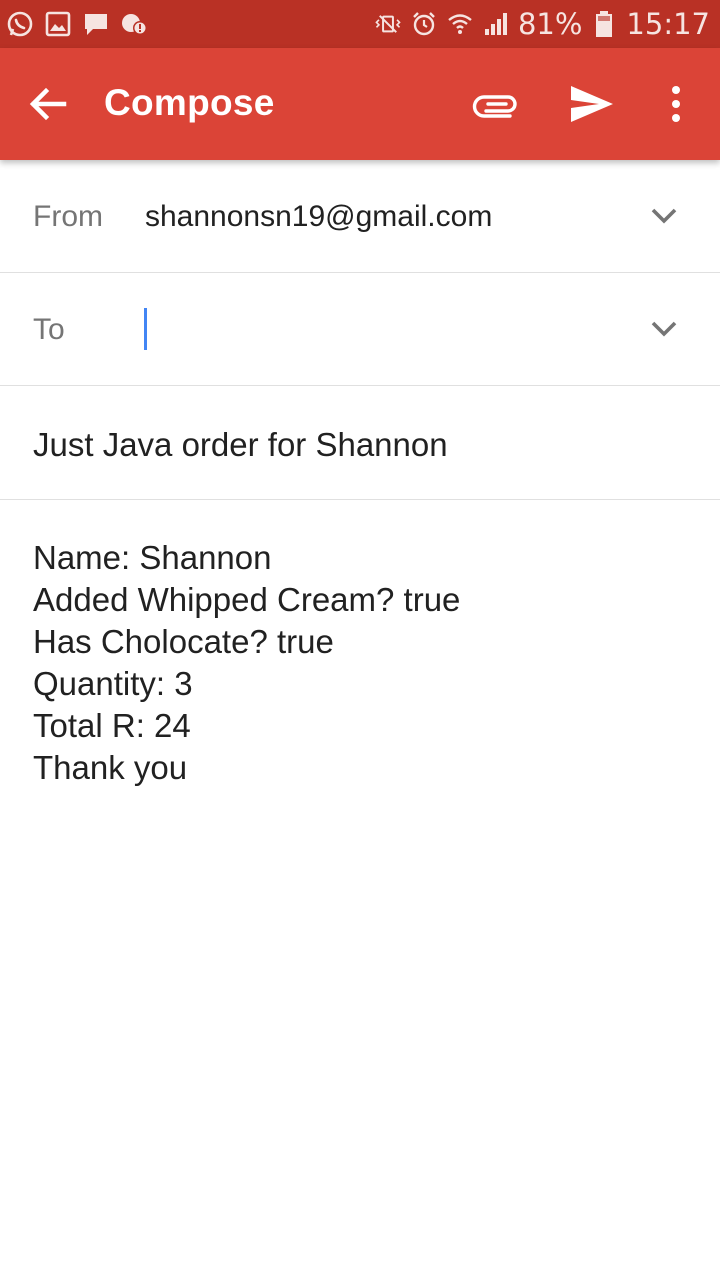 The image size is (720, 1280). What do you see at coordinates (388, 24) in the screenshot?
I see `vibrate-icon` at bounding box center [388, 24].